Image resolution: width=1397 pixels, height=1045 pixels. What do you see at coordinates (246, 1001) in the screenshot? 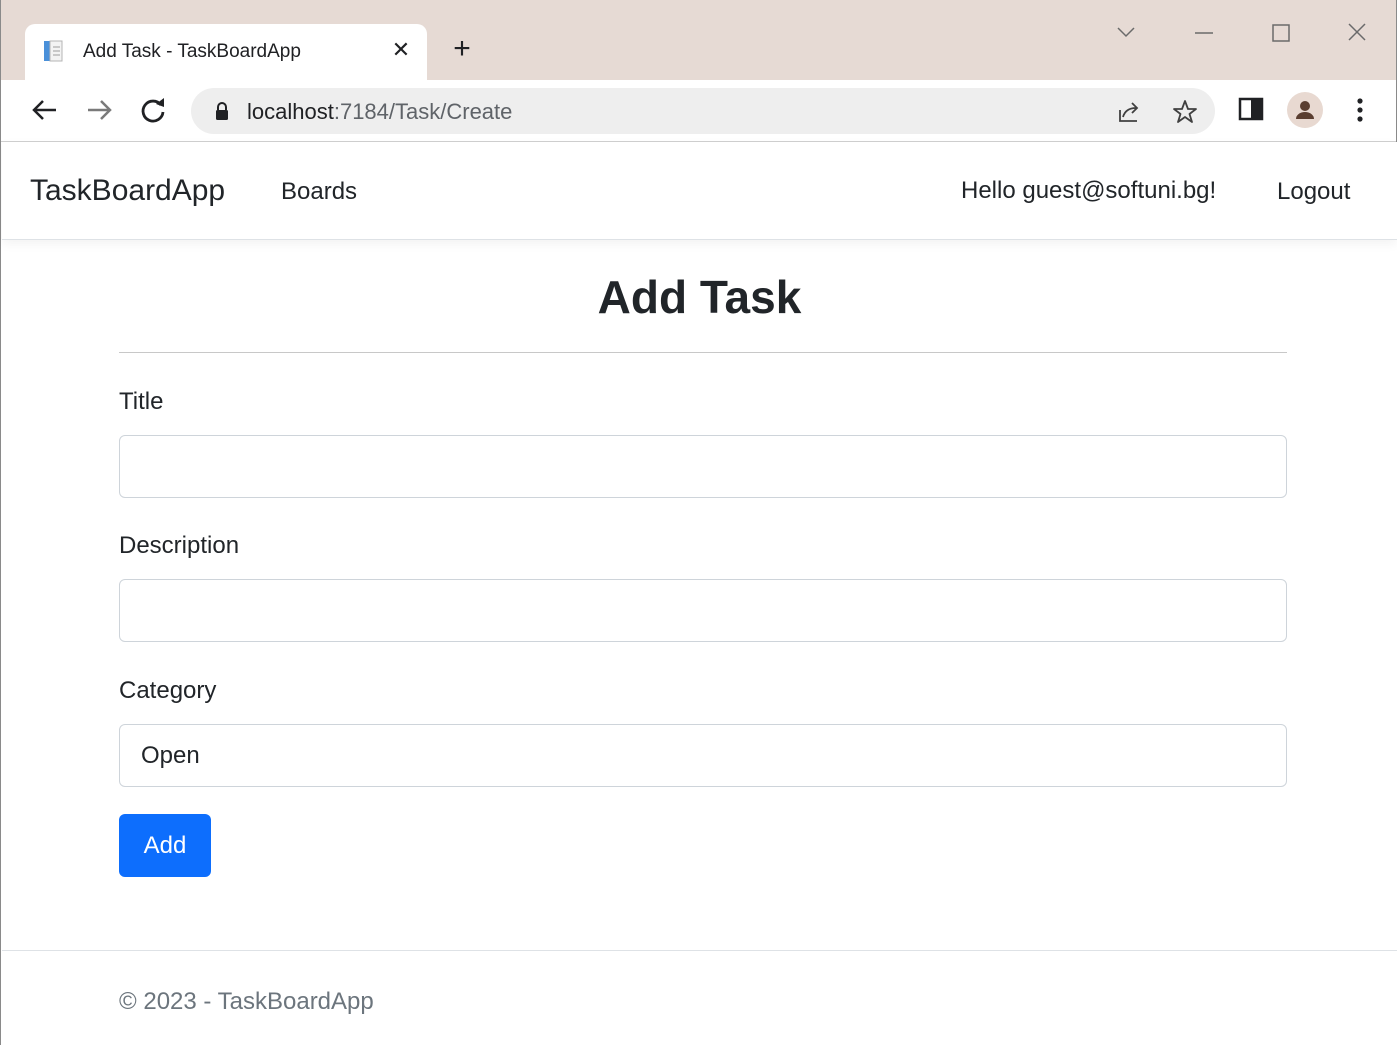
I see `footer-copyright: © 2023 - TaskBoardApp` at bounding box center [246, 1001].